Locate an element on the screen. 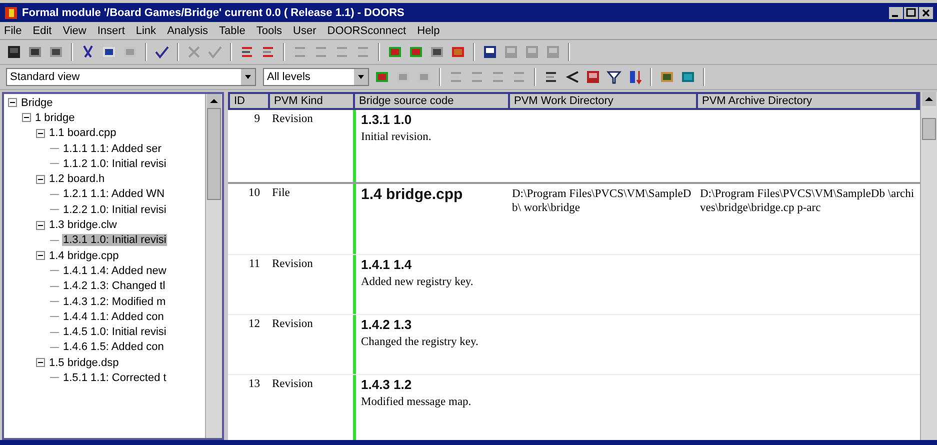  filter-icon is located at coordinates (614, 77).